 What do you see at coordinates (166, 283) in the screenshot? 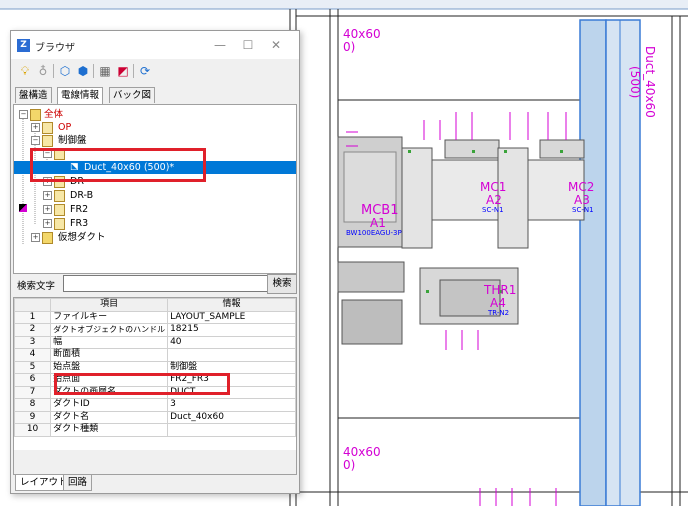
I see `search-input` at bounding box center [166, 283].